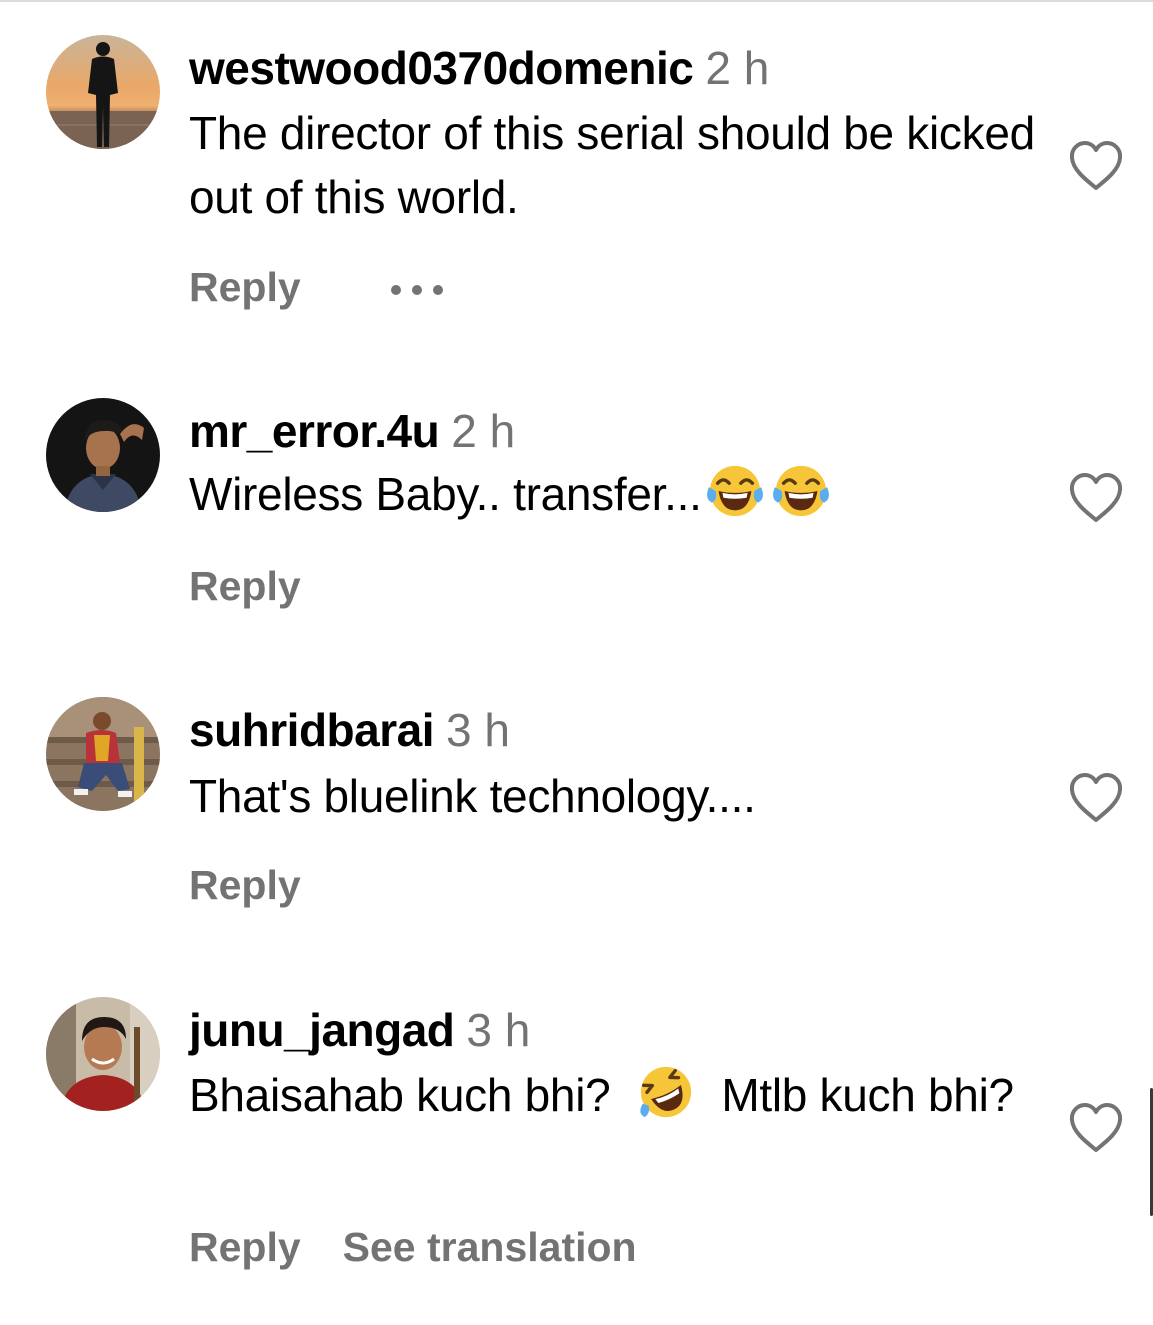  I want to click on username: junu_jangad, so click(322, 1030).